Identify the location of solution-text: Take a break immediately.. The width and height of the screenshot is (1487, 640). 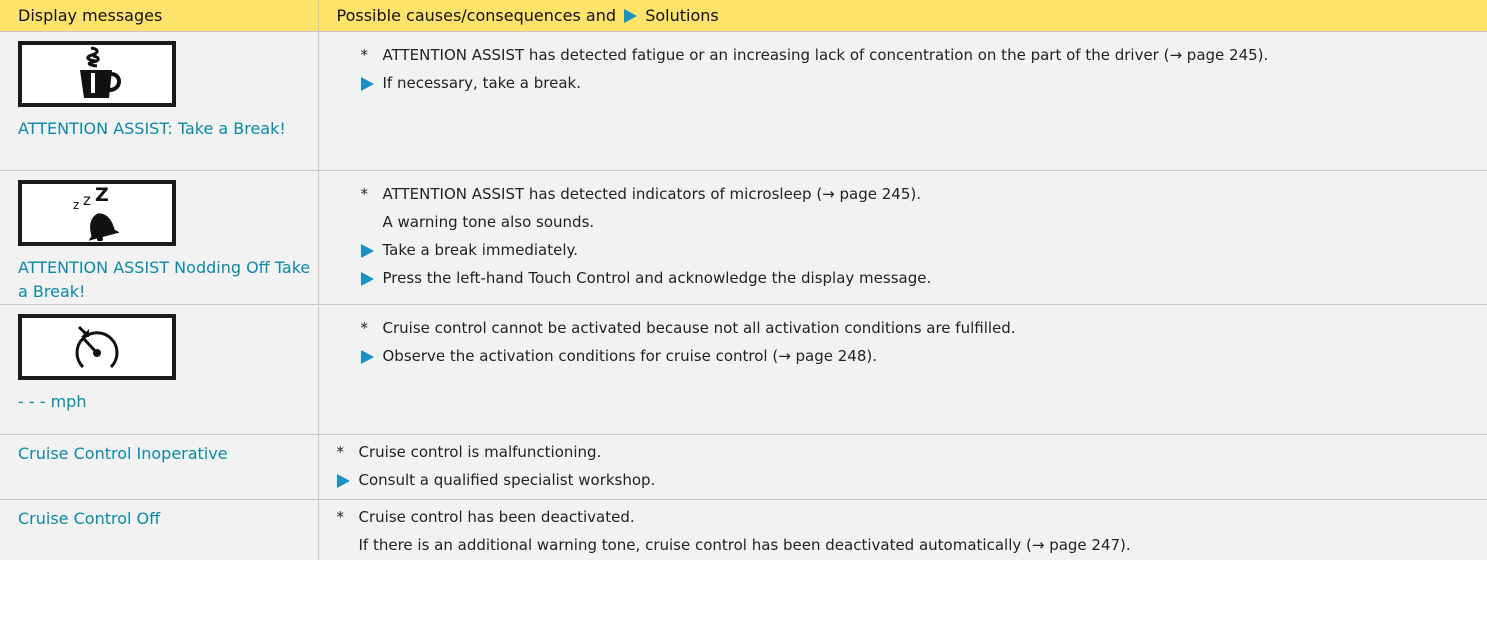
(480, 250).